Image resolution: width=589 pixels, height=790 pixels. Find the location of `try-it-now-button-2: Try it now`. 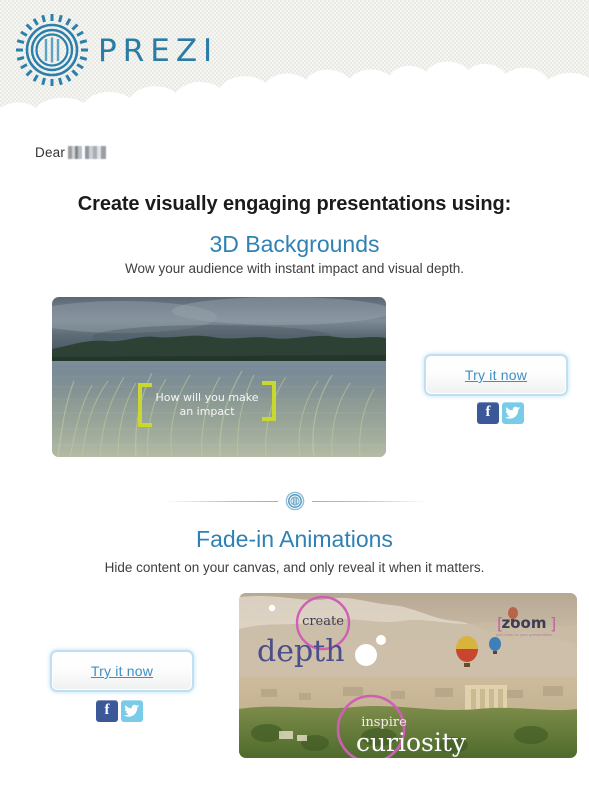

try-it-now-button-2: Try it now is located at coordinates (122, 671).